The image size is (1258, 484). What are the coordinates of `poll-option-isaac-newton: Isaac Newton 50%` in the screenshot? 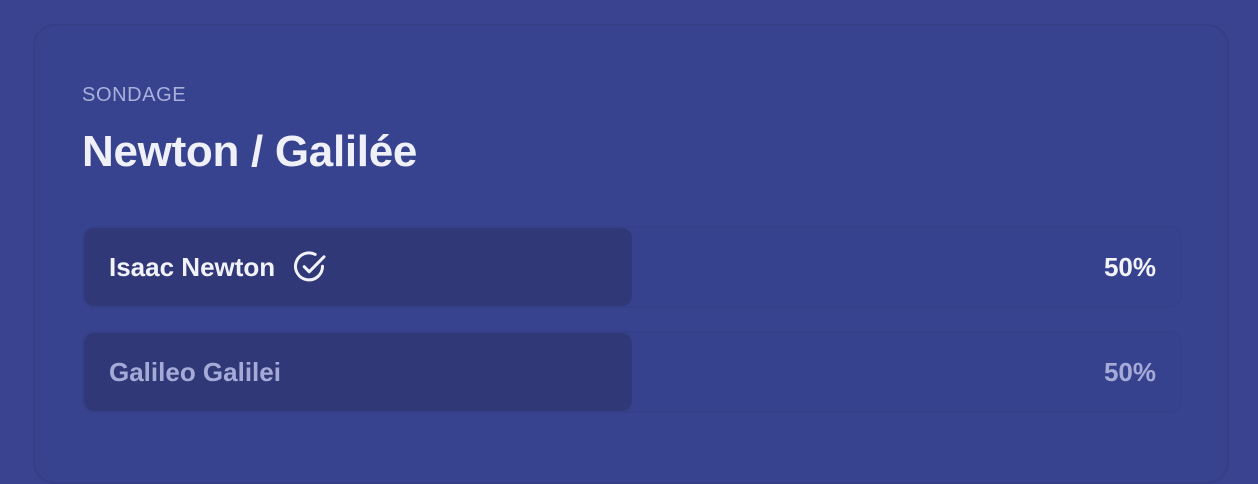 It's located at (632, 267).